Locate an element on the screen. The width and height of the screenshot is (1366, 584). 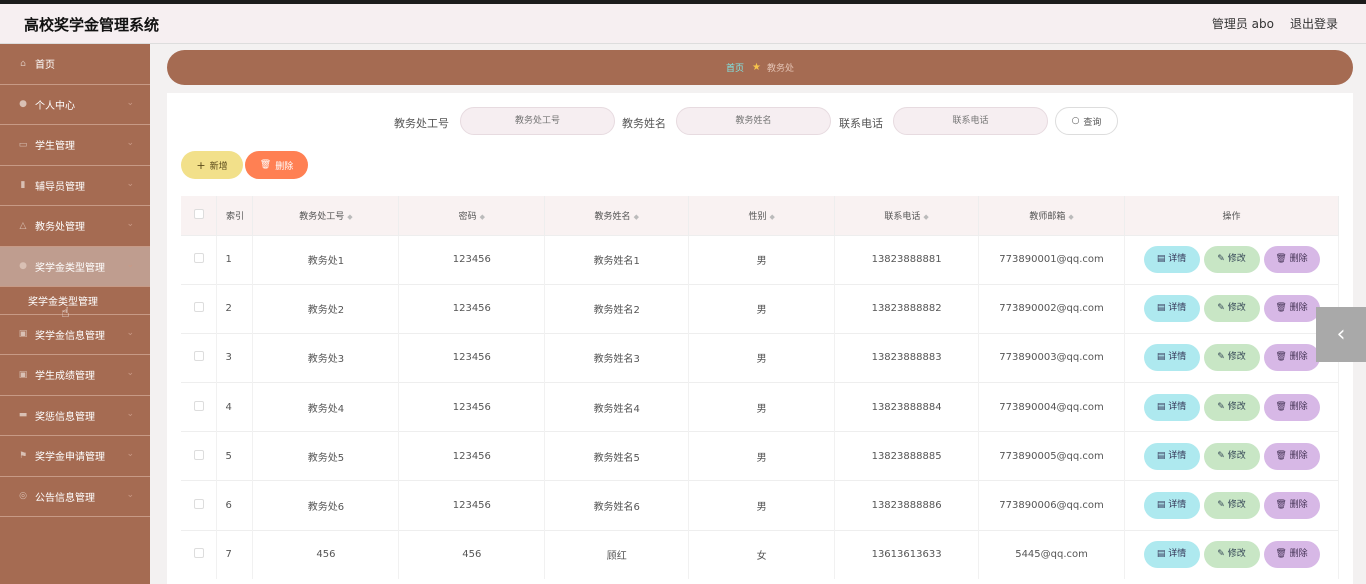
pencil-icon: ✎ is located at coordinates (1222, 357).